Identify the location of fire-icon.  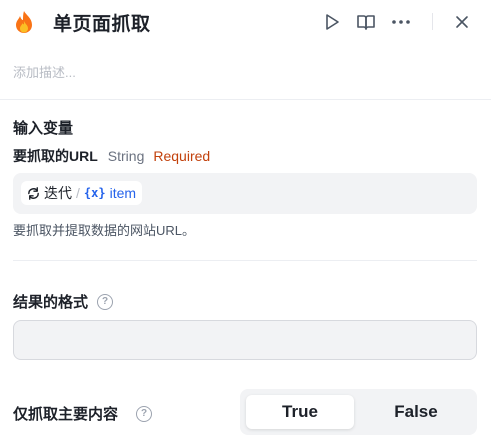
(24, 22).